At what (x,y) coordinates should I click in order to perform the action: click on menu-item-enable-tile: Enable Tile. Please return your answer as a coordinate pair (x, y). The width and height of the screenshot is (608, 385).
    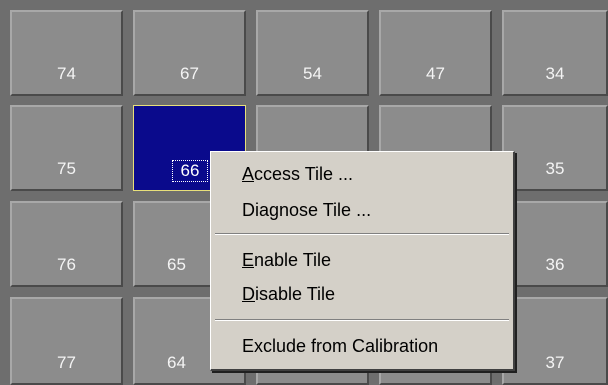
    Looking at the image, I should click on (286, 260).